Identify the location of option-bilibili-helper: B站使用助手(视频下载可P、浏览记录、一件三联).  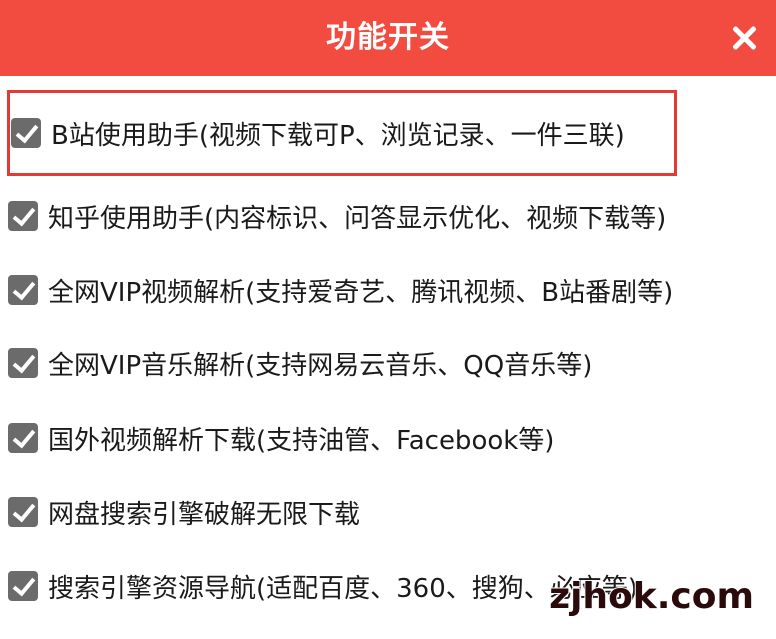
(342, 133).